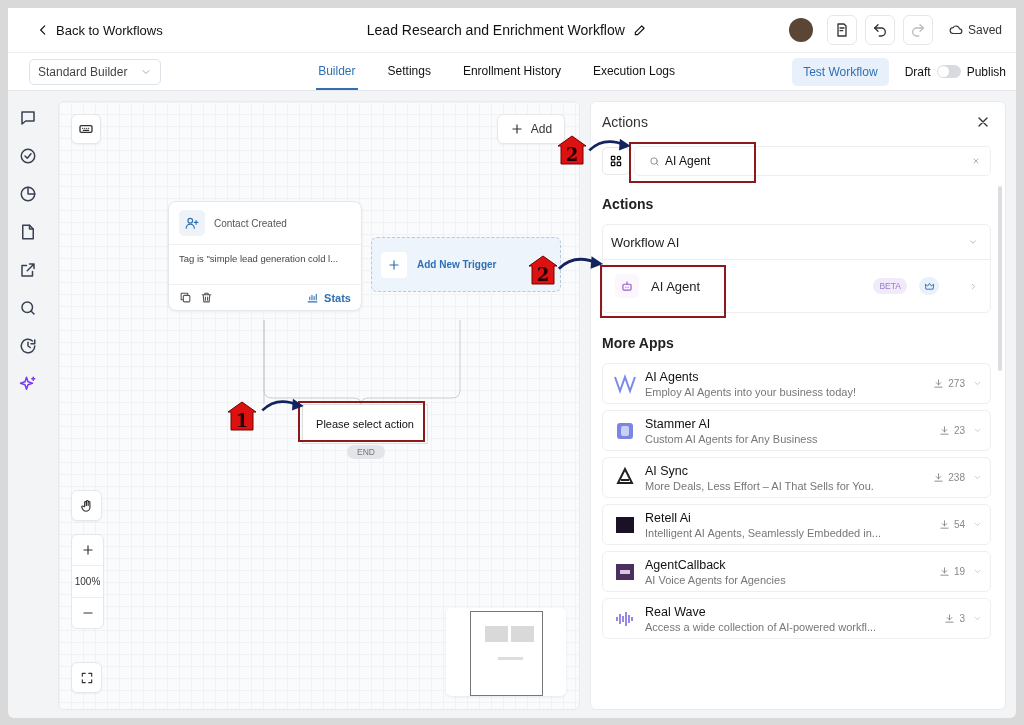 This screenshot has width=1024, height=725. What do you see at coordinates (973, 286) in the screenshot?
I see `chevron-right-icon` at bounding box center [973, 286].